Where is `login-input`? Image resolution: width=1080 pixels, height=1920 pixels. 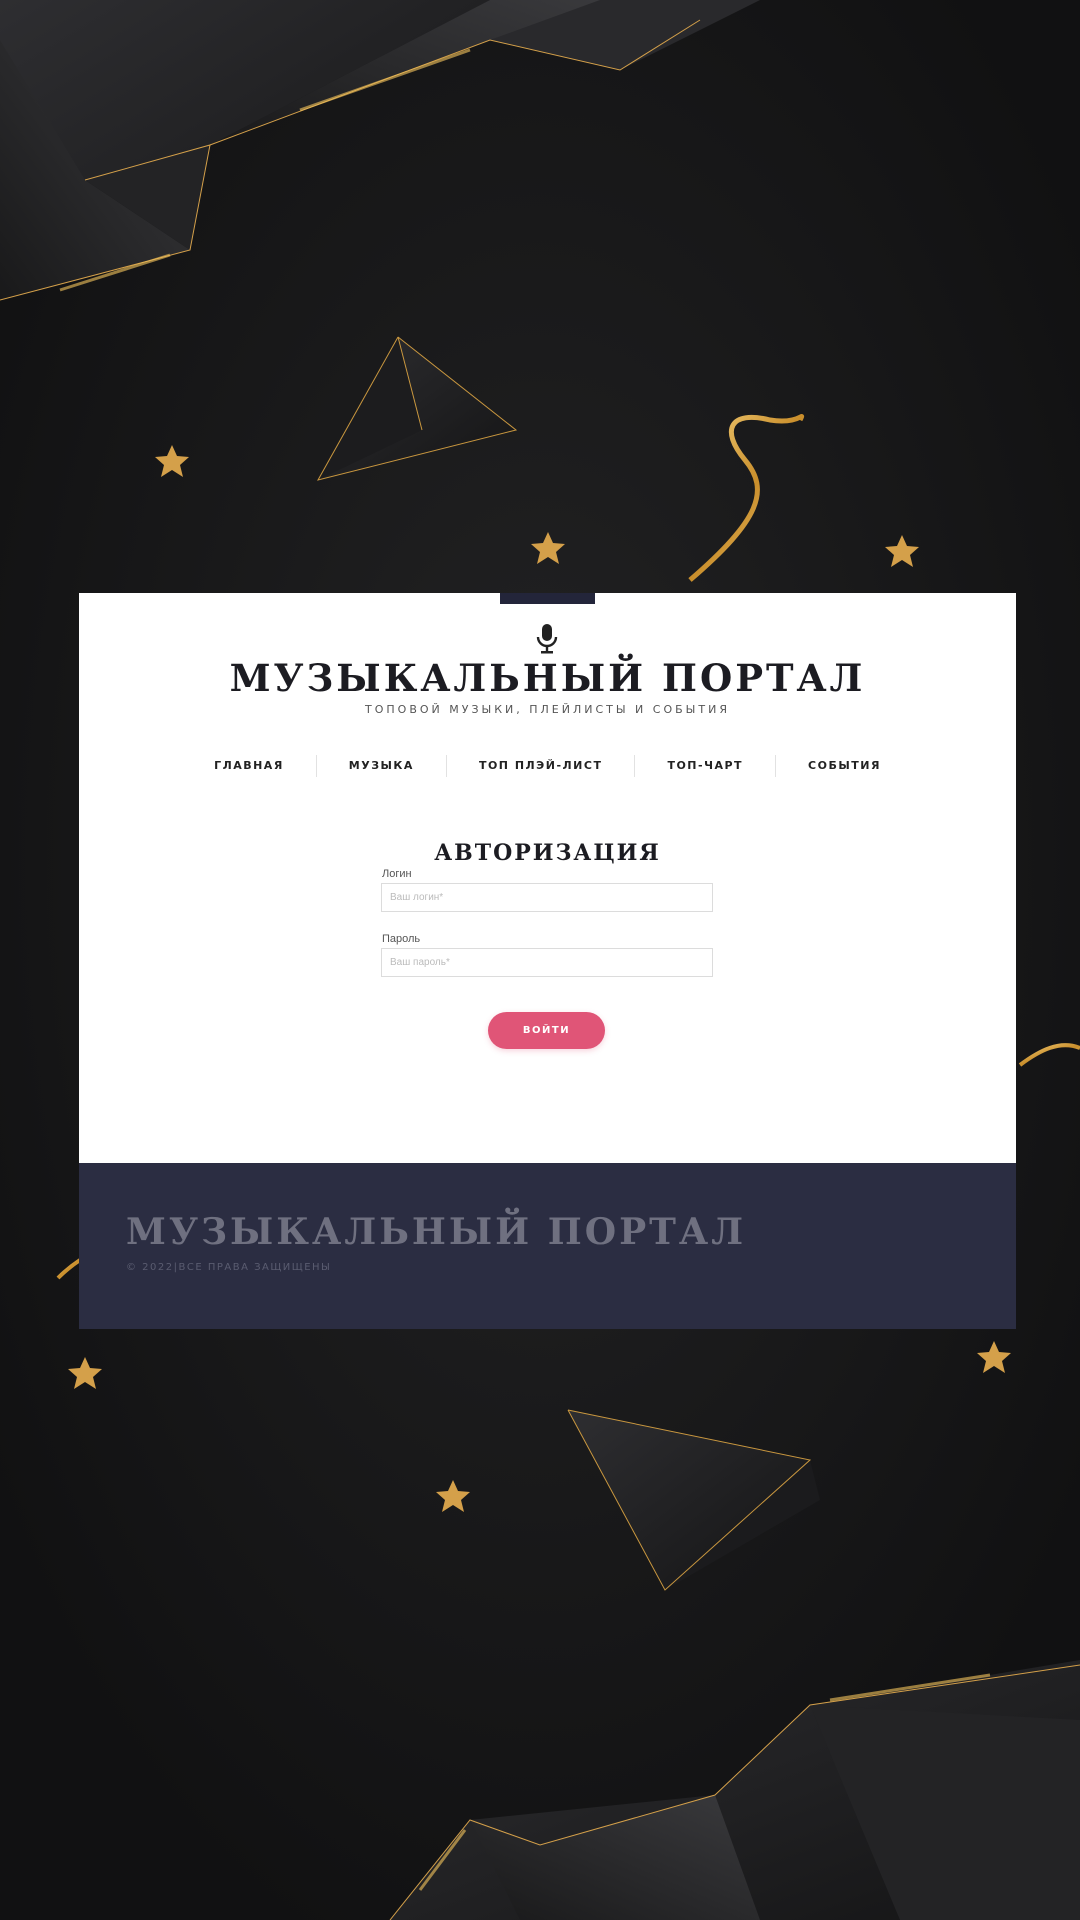
login-input is located at coordinates (547, 897).